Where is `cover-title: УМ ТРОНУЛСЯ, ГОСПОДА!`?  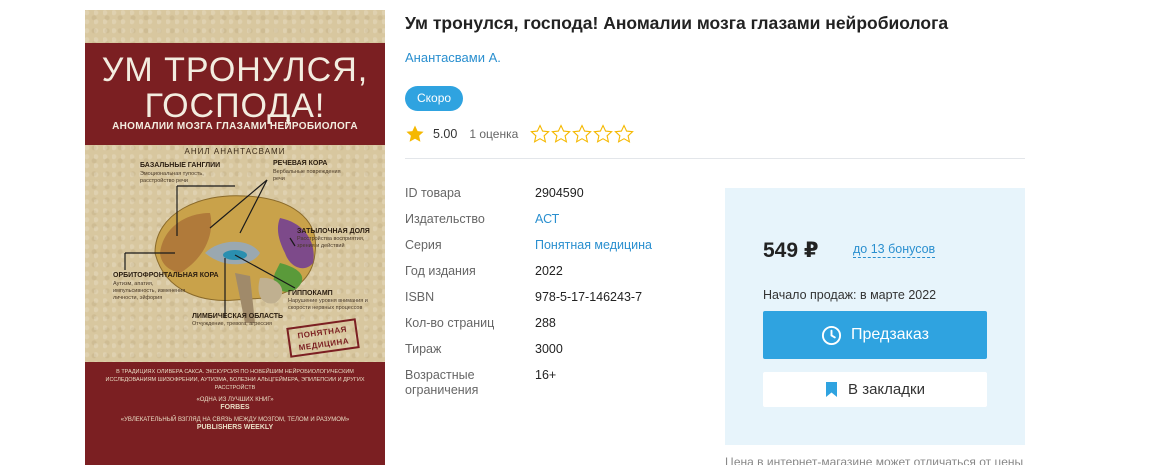 cover-title: УМ ТРОНУЛСЯ, ГОСПОДА! is located at coordinates (235, 88).